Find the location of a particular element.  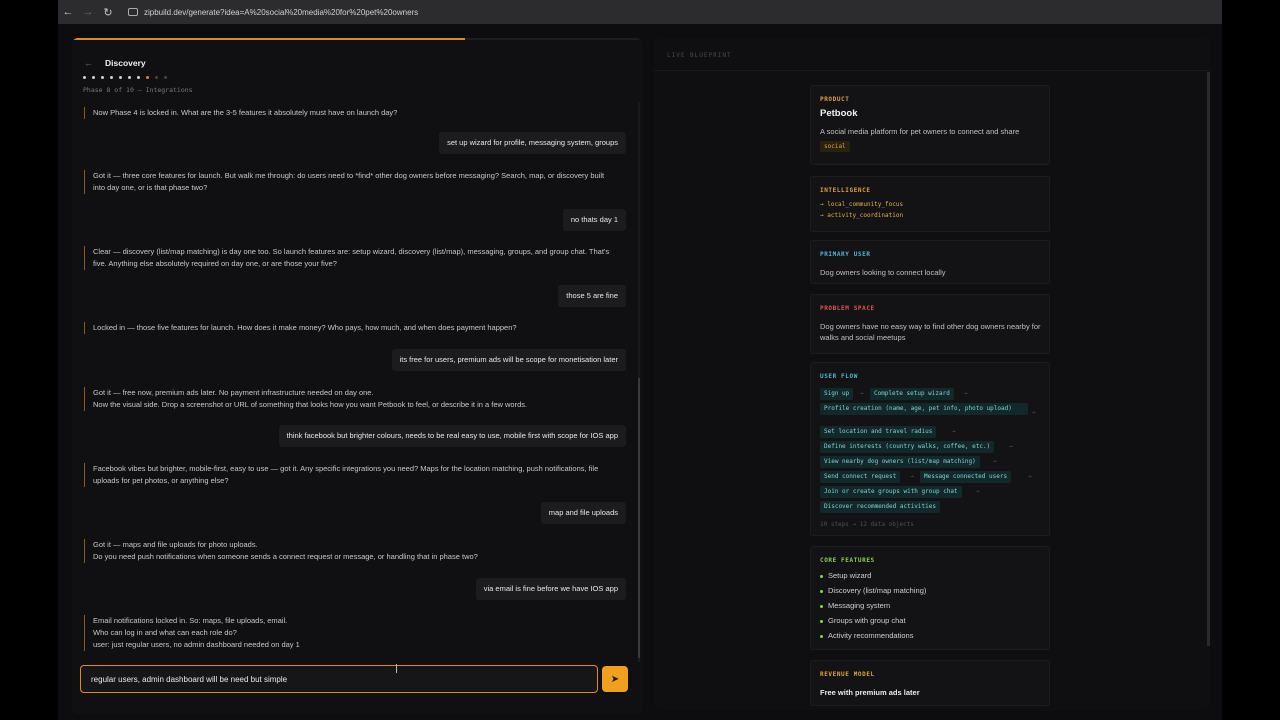

chat-title: Discovery is located at coordinates (125, 63).